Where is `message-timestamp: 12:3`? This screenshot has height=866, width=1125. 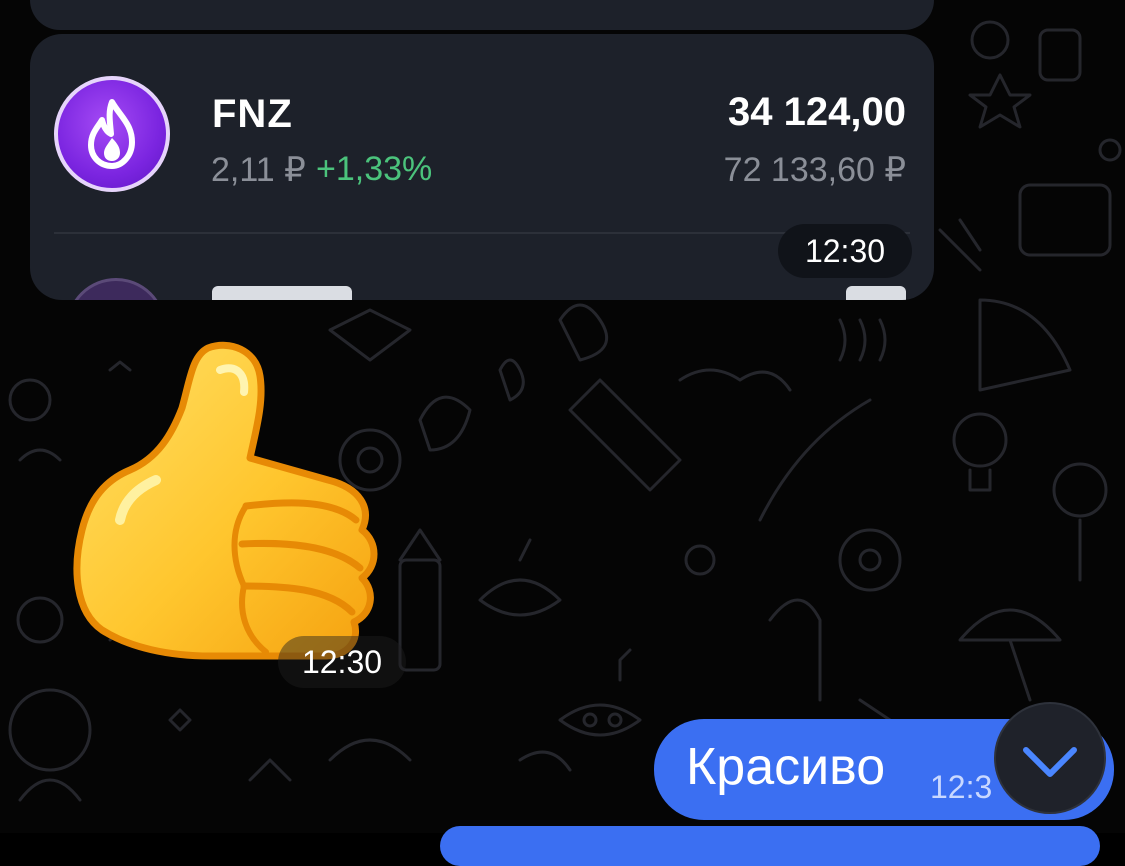
message-timestamp: 12:3 is located at coordinates (961, 787).